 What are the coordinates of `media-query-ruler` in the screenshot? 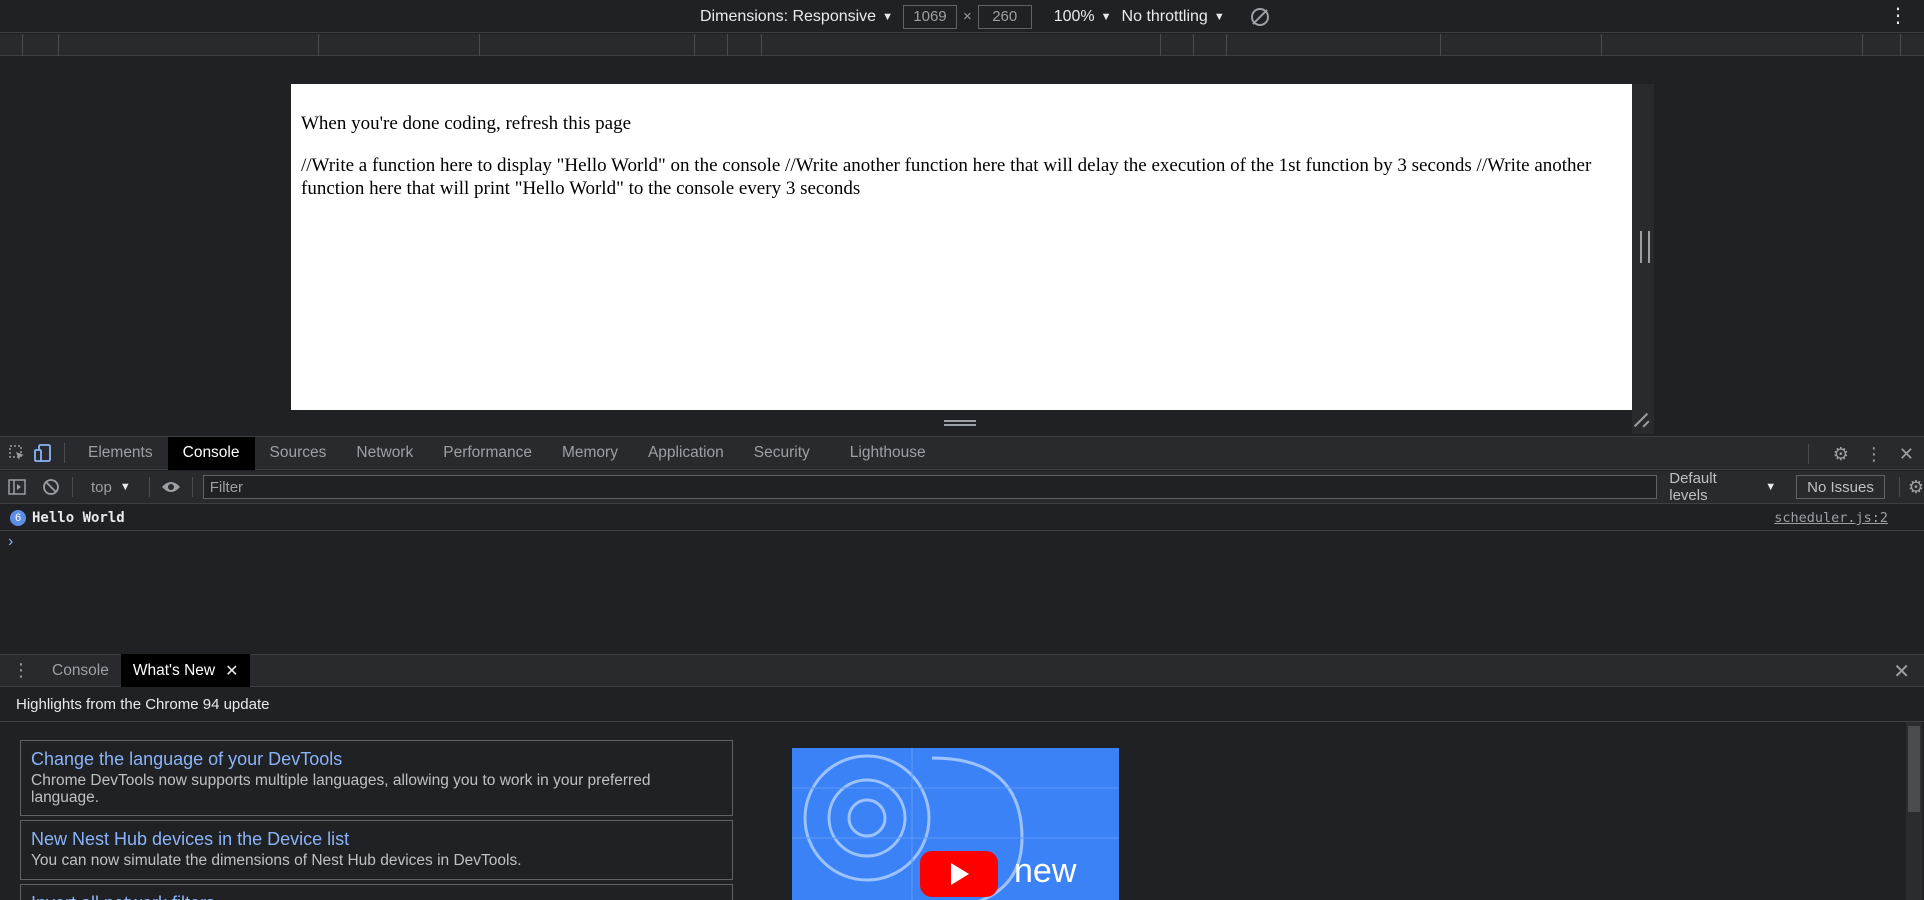 It's located at (962, 45).